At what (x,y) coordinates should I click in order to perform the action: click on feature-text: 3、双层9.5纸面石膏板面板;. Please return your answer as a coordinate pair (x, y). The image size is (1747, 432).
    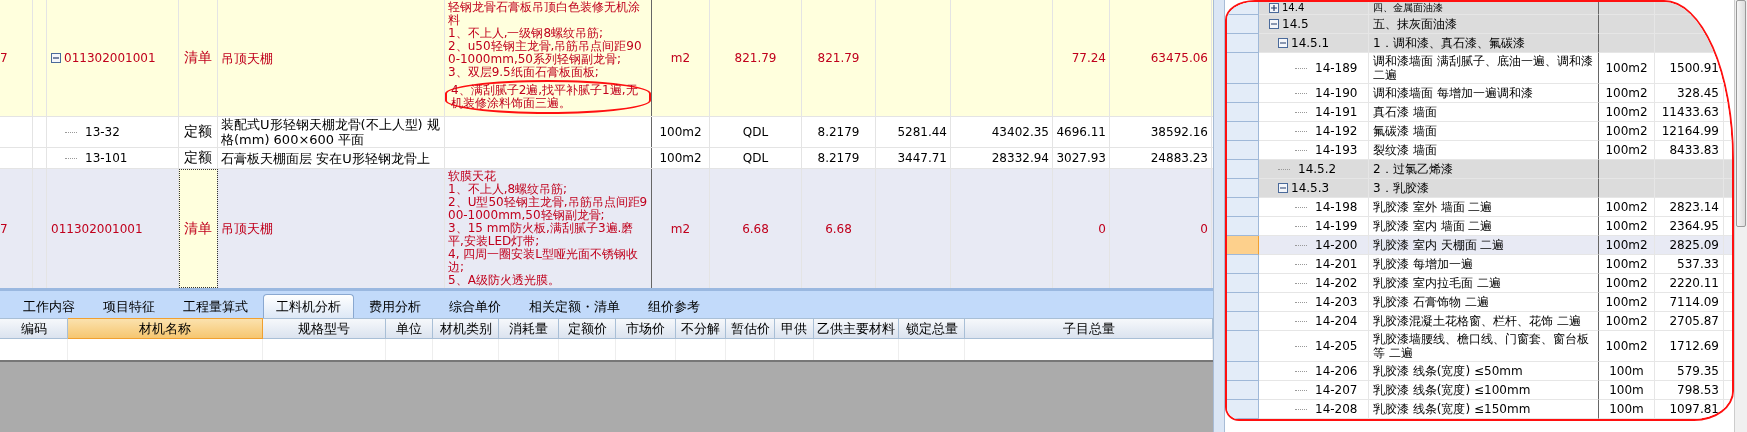
    Looking at the image, I should click on (524, 72).